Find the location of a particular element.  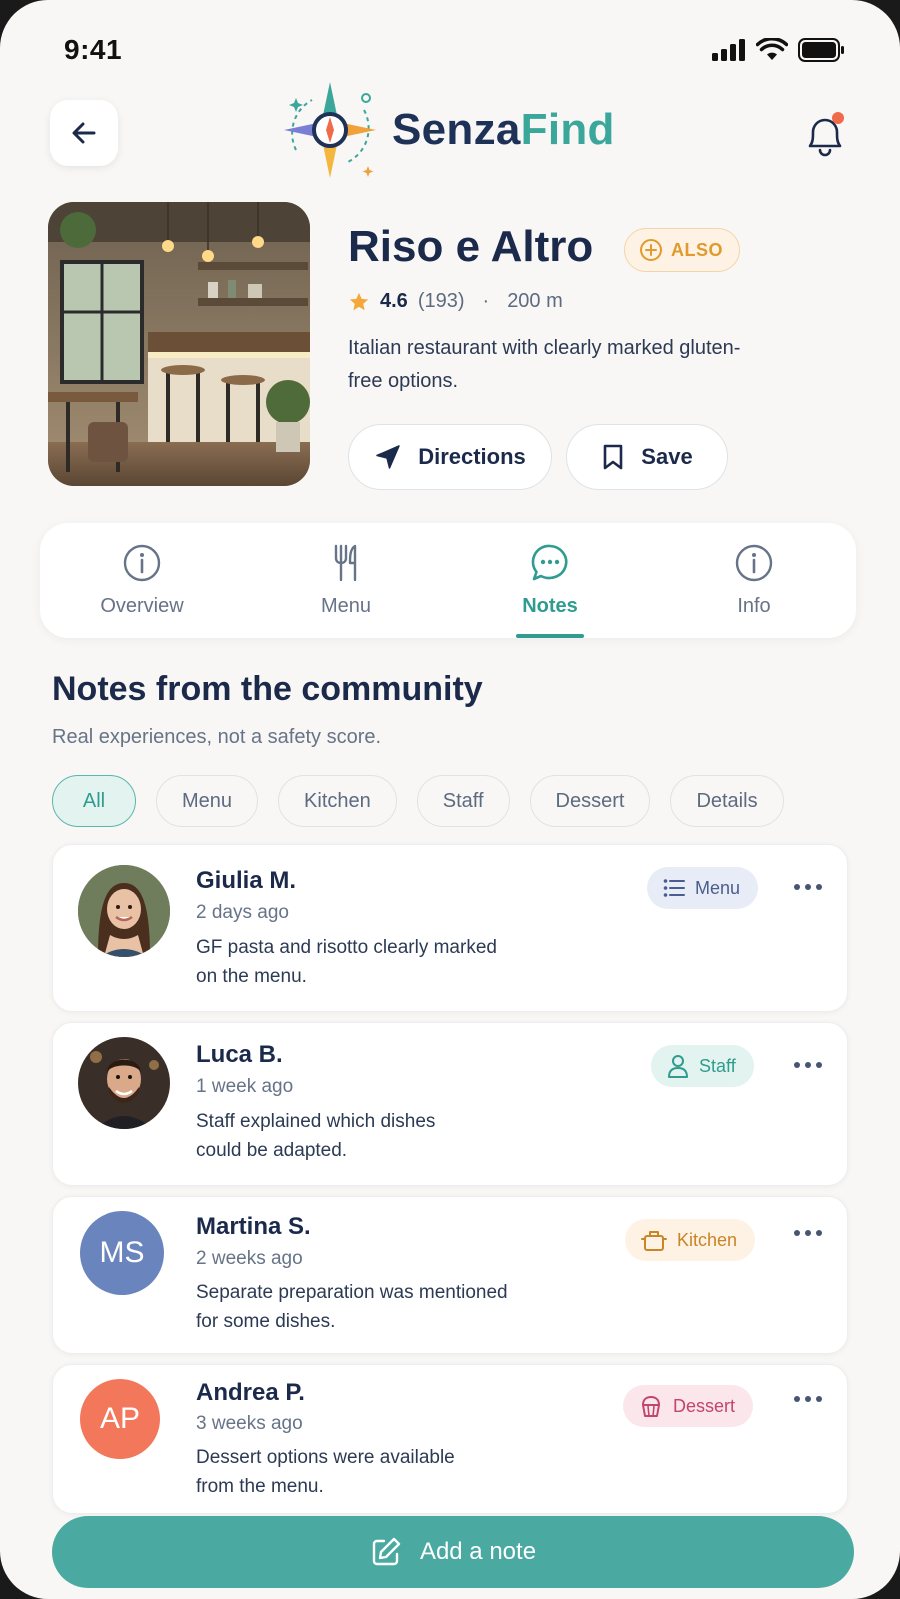

fork-knife-icon is located at coordinates (345, 563).